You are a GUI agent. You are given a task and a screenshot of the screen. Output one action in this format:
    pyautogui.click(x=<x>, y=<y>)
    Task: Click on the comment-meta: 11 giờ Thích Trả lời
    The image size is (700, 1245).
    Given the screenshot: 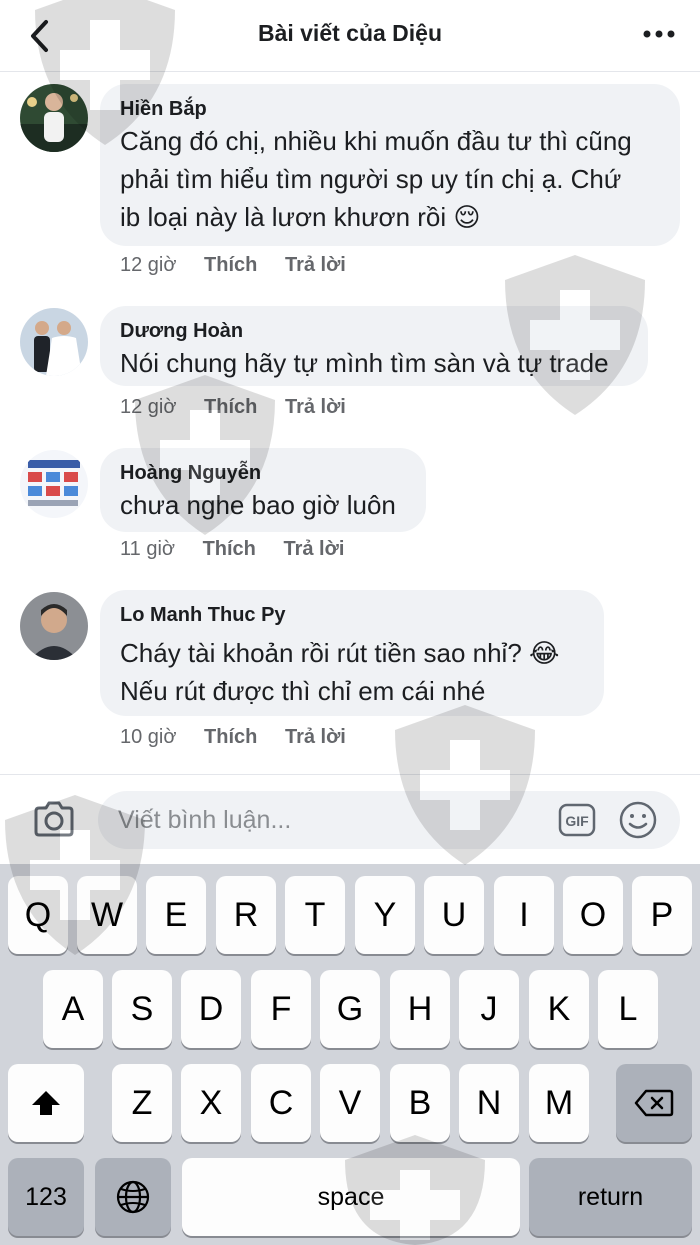 What is the action you would take?
    pyautogui.click(x=243, y=549)
    